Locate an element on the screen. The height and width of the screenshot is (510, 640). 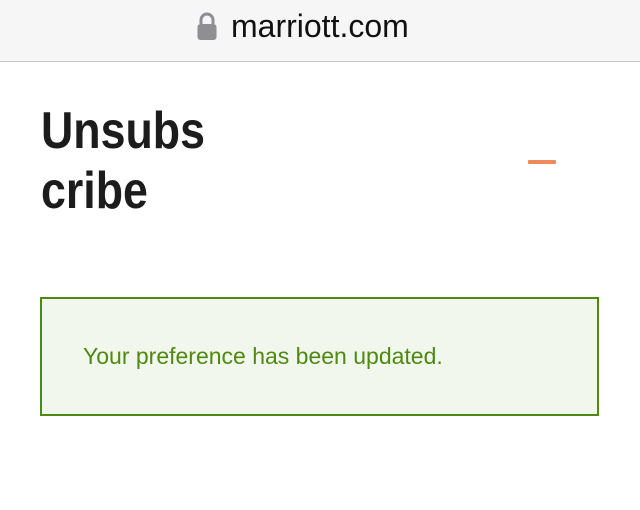
lock-icon is located at coordinates (207, 26).